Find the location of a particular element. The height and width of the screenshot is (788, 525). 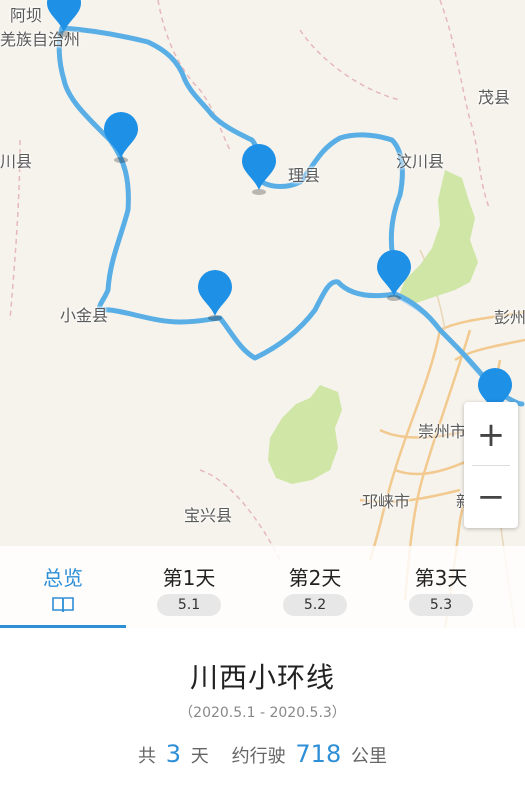

zoom-control: + − is located at coordinates (491, 465).